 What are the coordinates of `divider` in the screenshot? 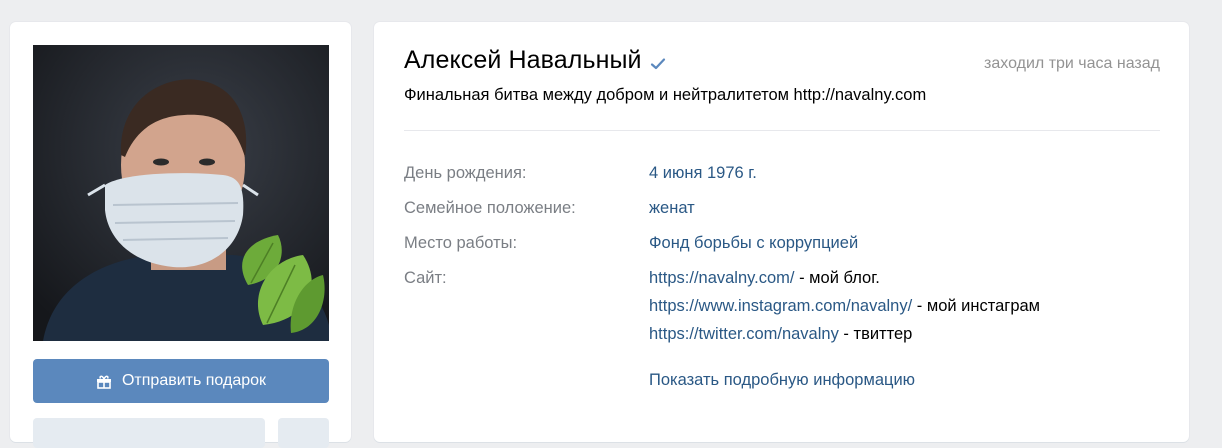 It's located at (782, 130).